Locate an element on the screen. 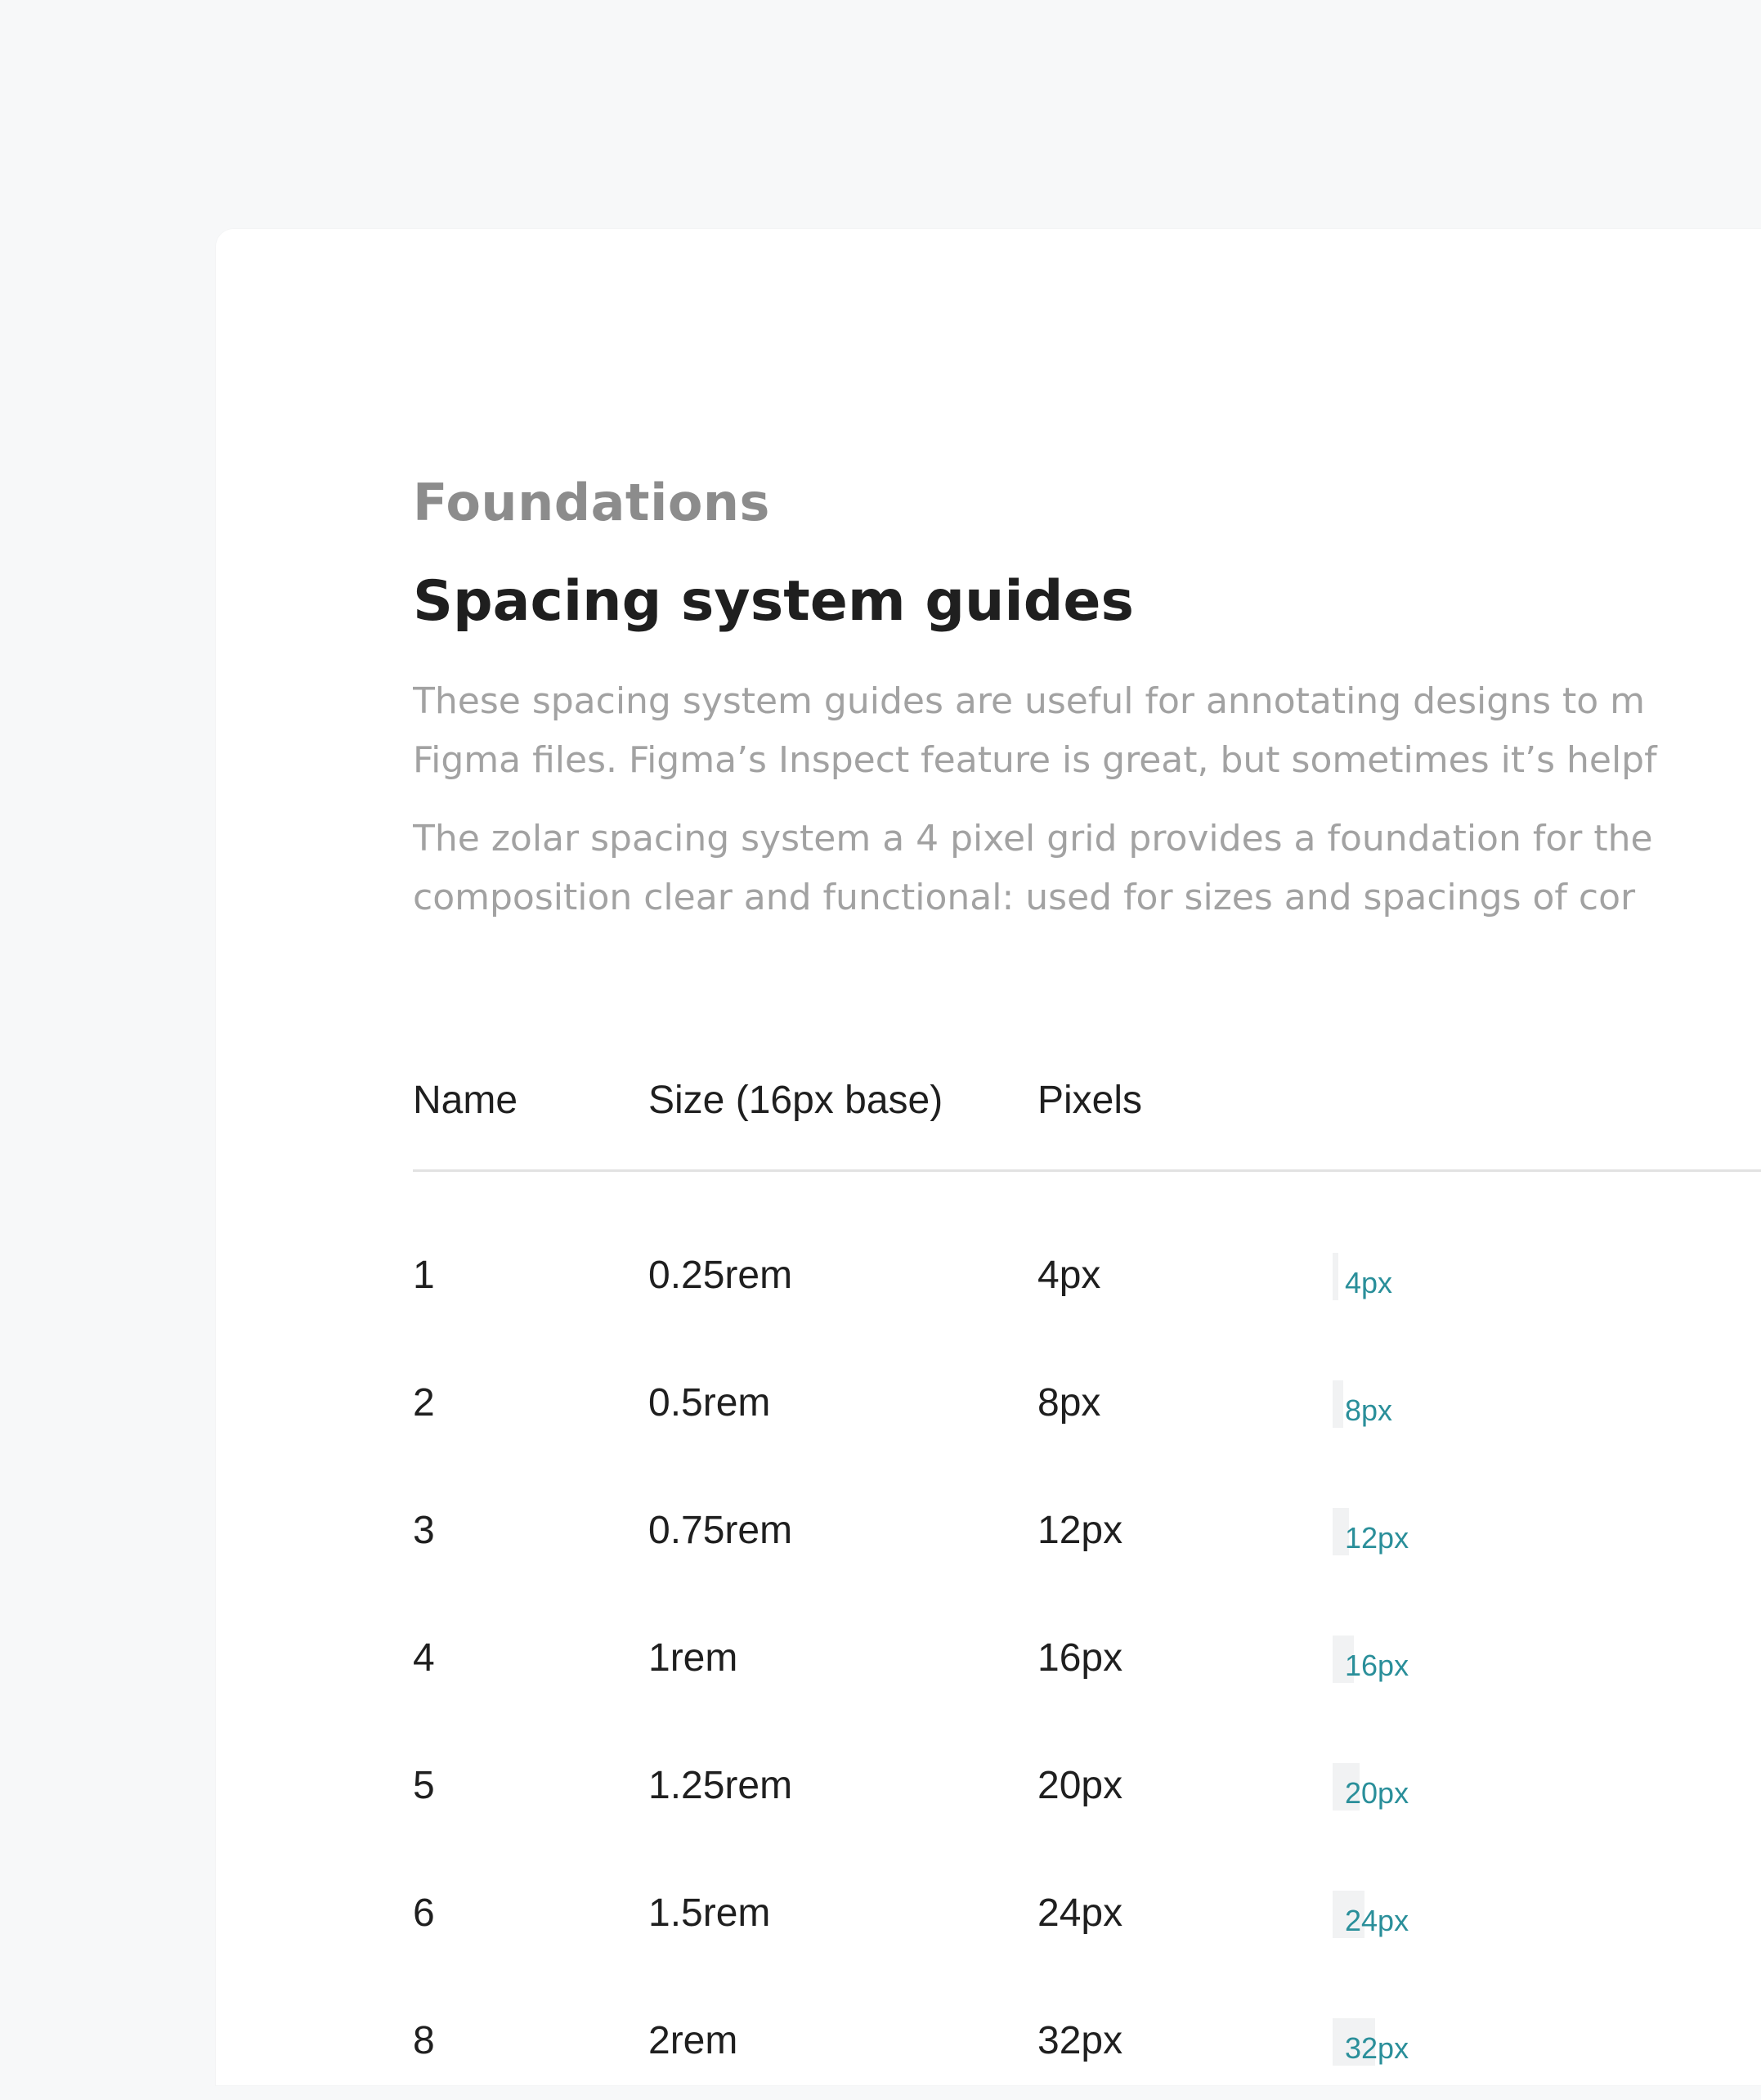 This screenshot has height=2100, width=1761. table-row: 4 1rem 16px 16px is located at coordinates (880, 1676).